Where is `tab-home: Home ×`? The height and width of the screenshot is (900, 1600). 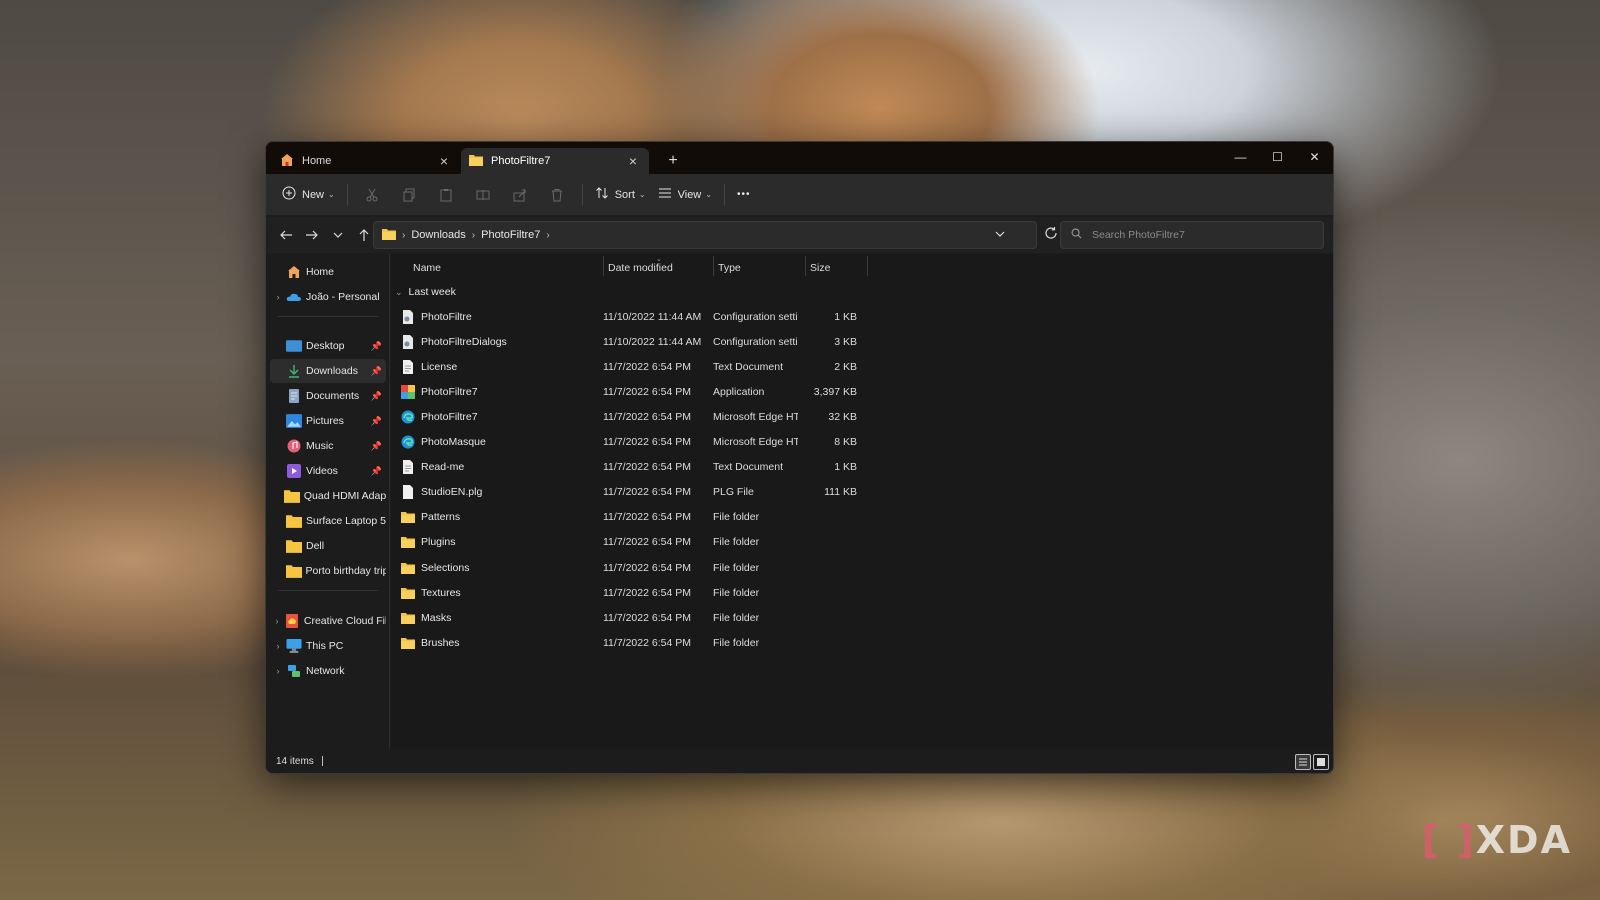
tab-home: Home × is located at coordinates (366, 161).